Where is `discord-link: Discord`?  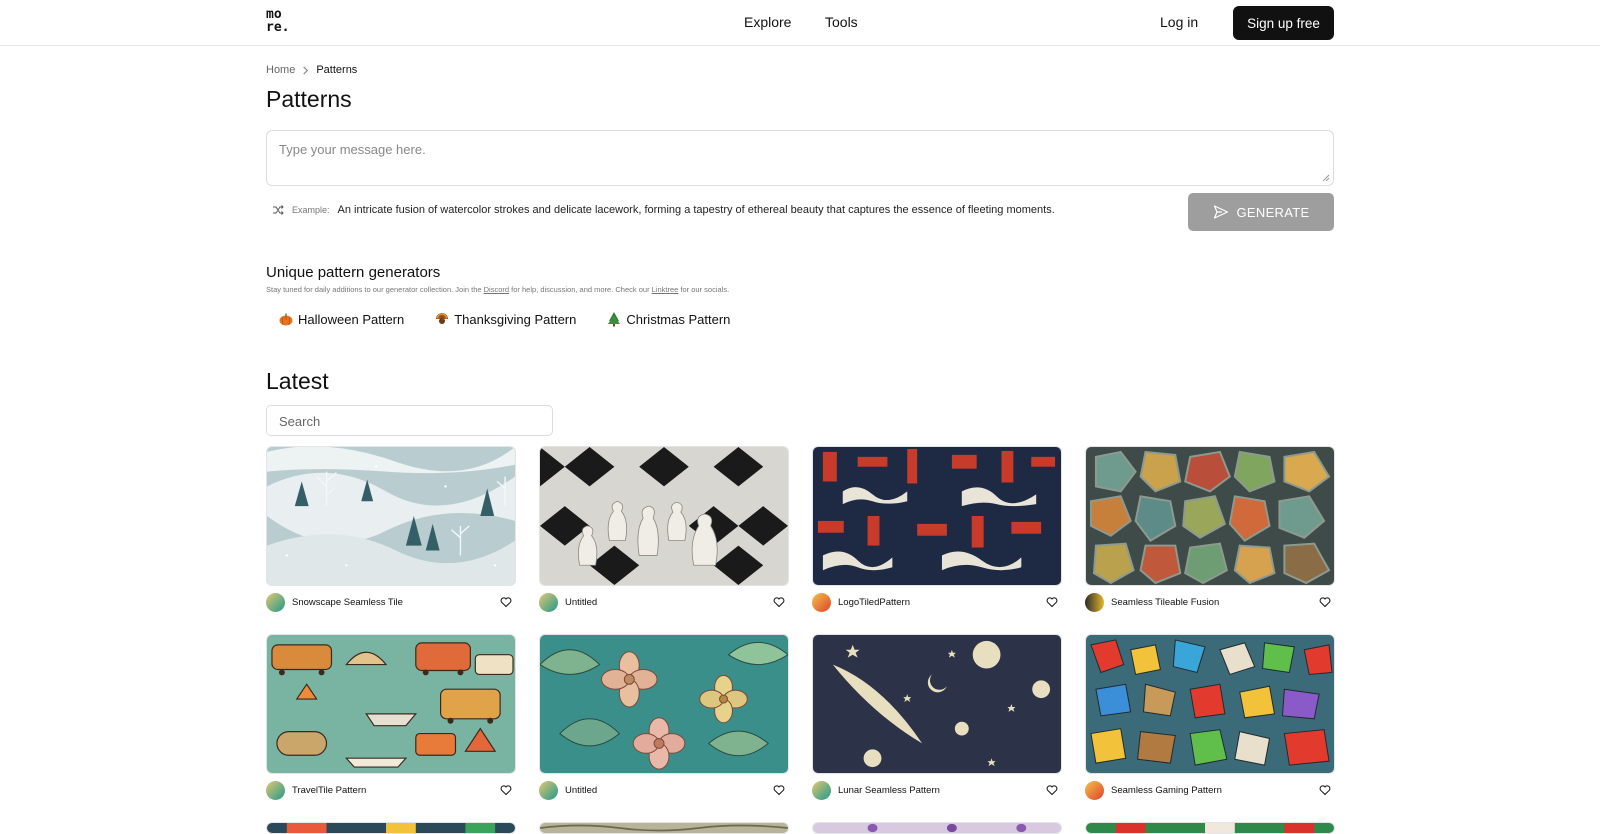
discord-link: Discord is located at coordinates (496, 289).